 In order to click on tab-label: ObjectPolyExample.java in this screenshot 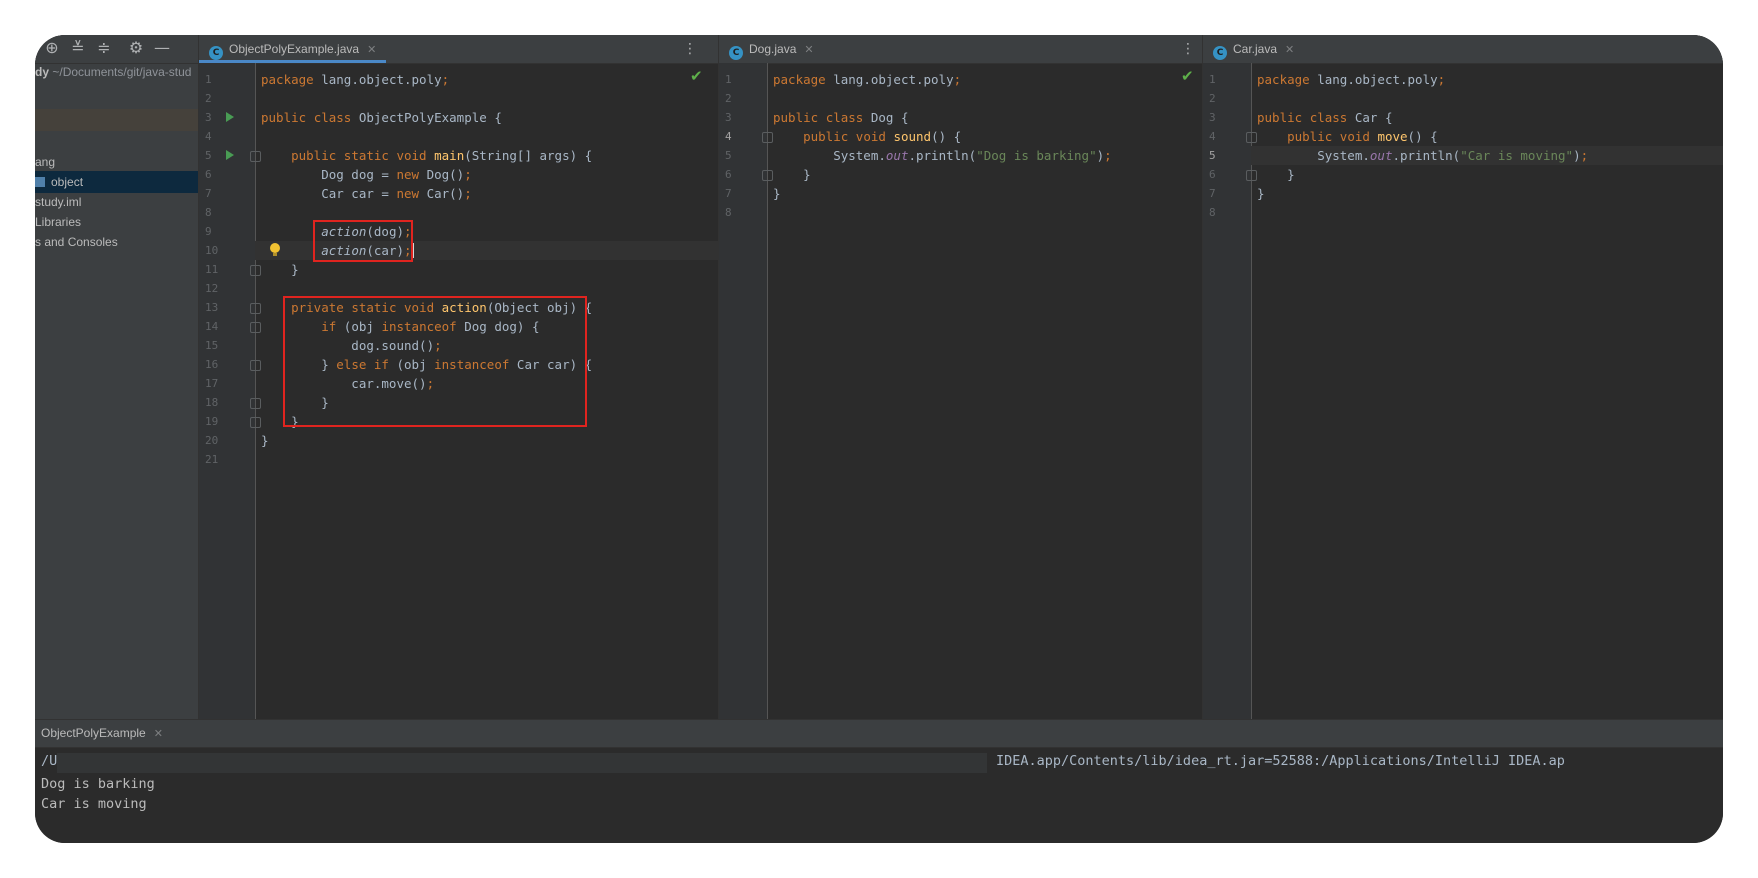, I will do `click(294, 49)`.